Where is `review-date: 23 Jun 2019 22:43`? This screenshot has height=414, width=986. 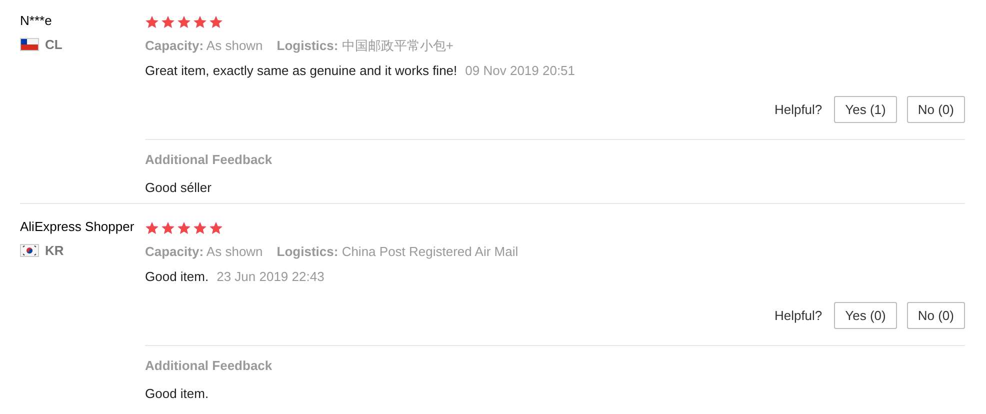
review-date: 23 Jun 2019 22:43 is located at coordinates (270, 277).